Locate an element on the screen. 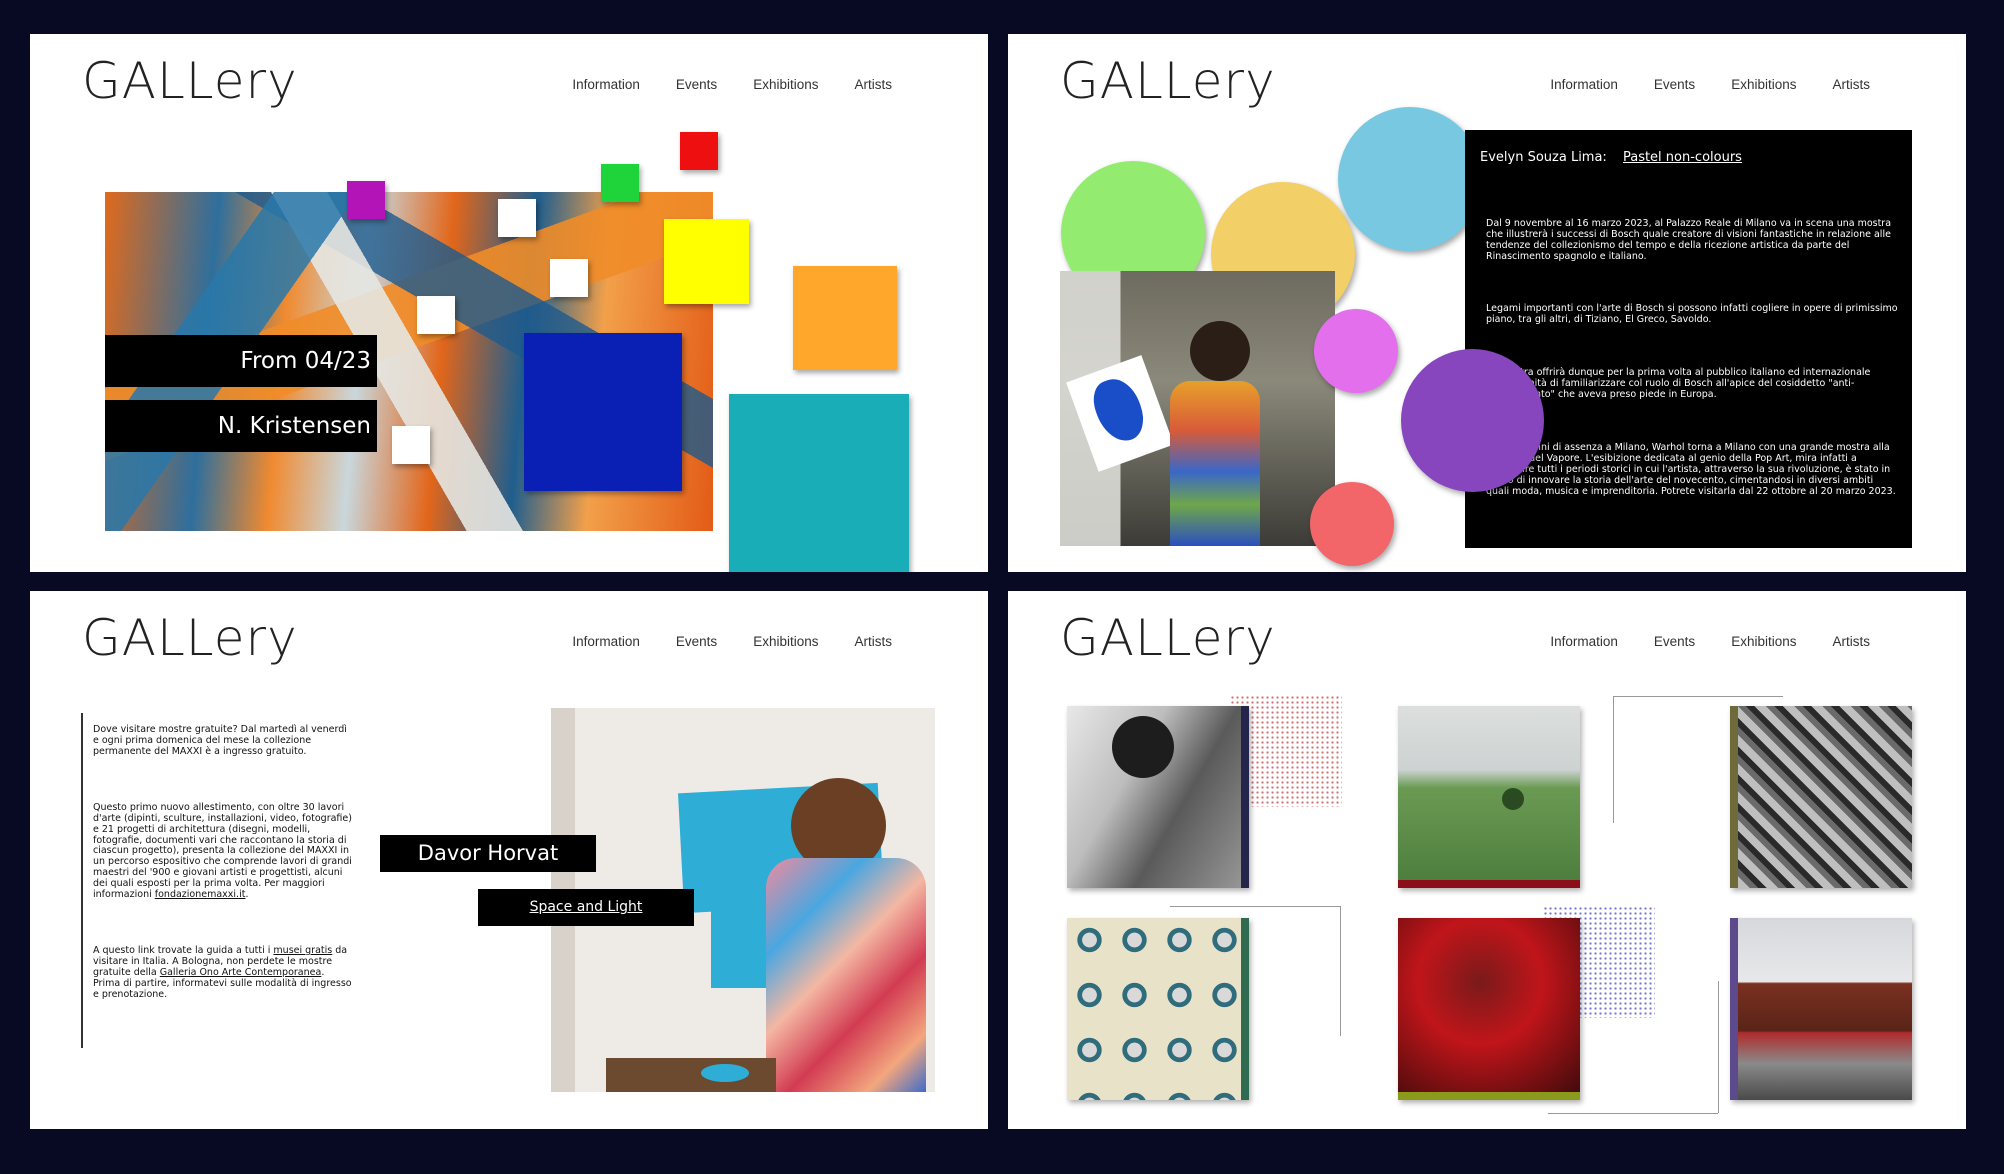  artist-studio-photo is located at coordinates (1197, 408).